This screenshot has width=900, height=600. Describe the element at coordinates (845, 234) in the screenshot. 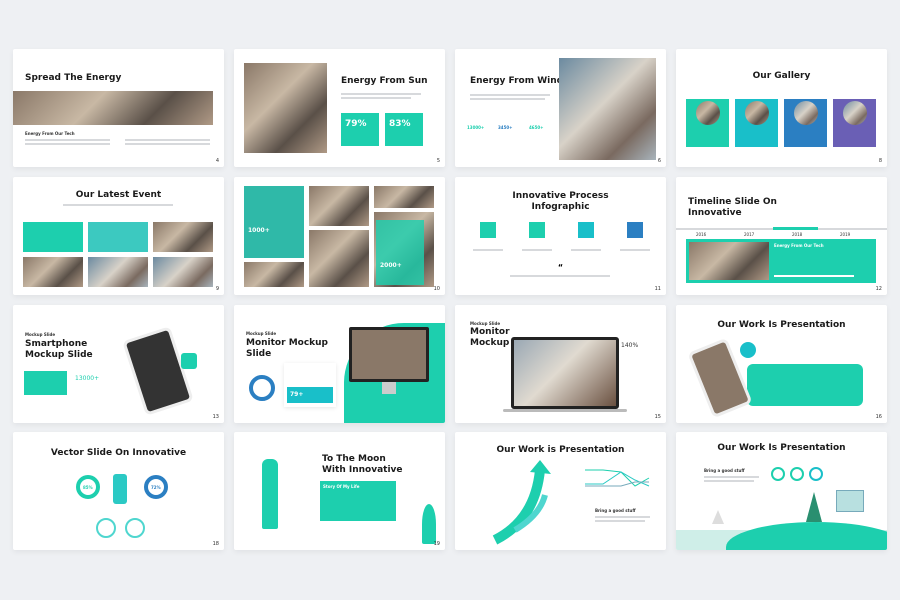

I see `timeline-year: 2019` at that location.